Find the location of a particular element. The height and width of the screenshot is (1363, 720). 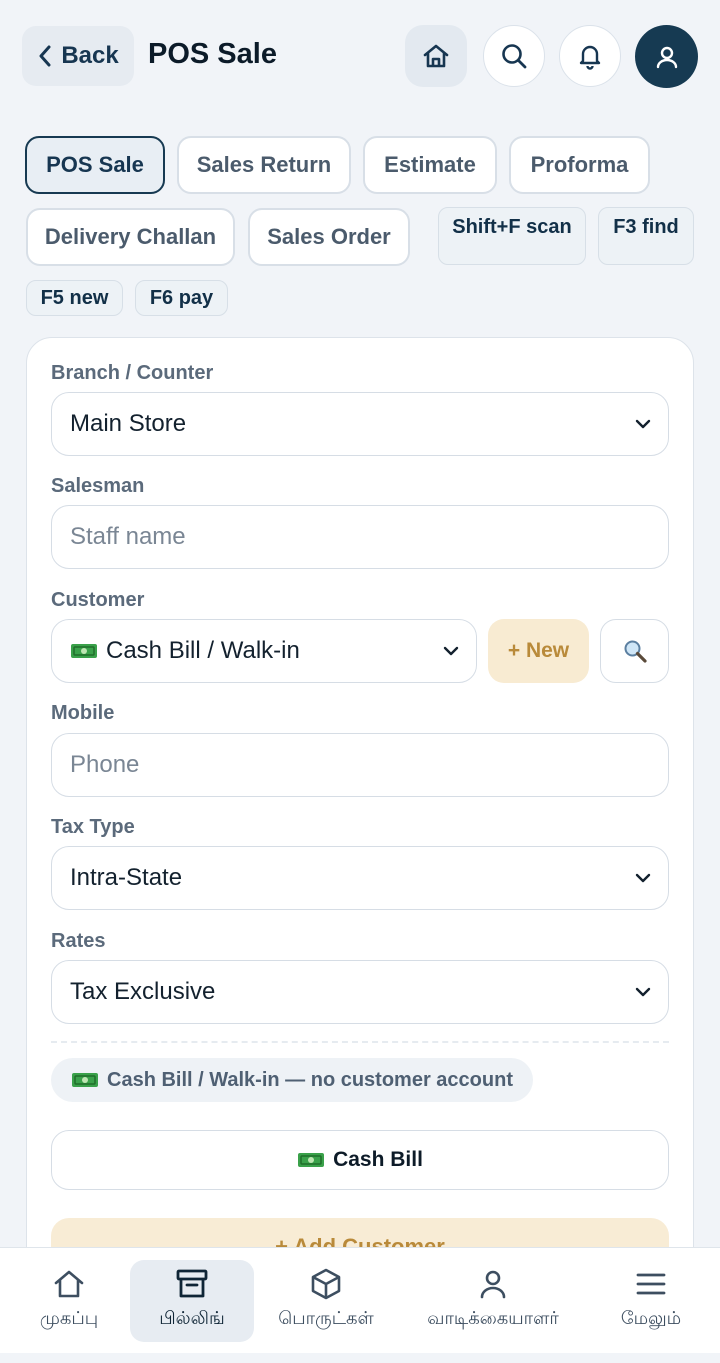

menu-icon is located at coordinates (651, 1284).